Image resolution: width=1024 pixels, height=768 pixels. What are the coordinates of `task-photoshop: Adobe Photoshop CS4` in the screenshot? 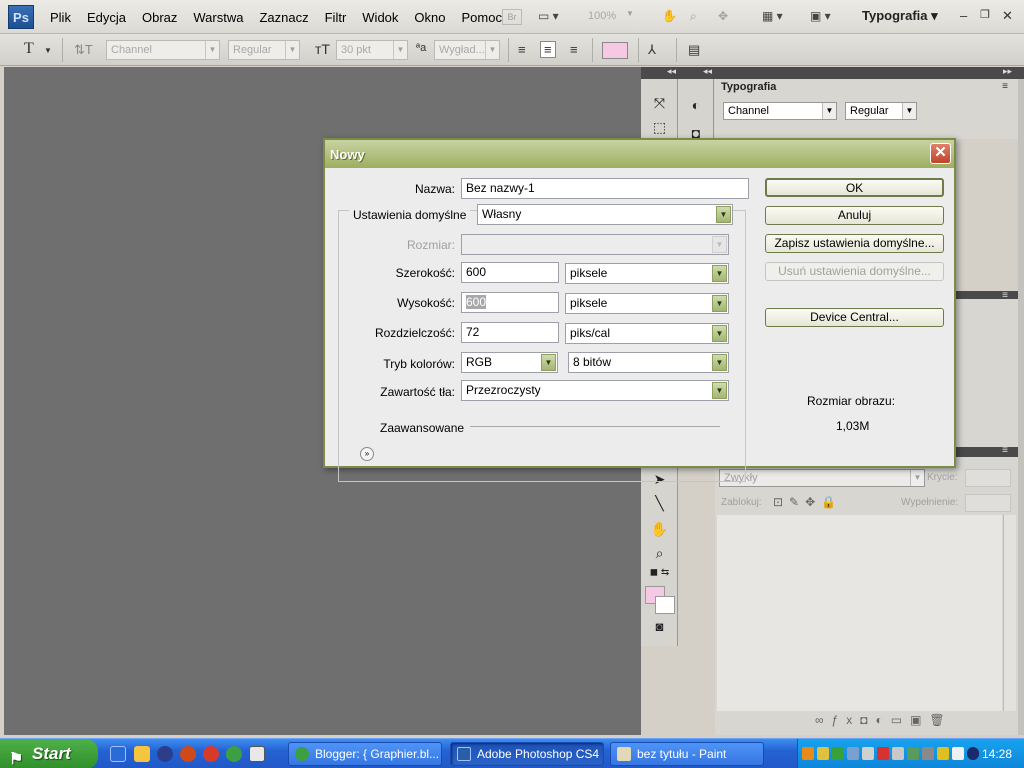 It's located at (527, 754).